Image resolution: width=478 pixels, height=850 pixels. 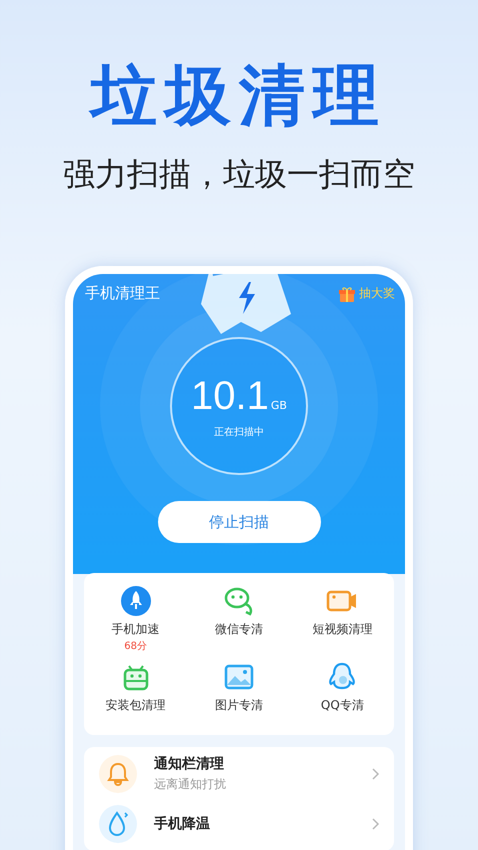 I want to click on stop-scan-button: 停止扫描, so click(x=239, y=522).